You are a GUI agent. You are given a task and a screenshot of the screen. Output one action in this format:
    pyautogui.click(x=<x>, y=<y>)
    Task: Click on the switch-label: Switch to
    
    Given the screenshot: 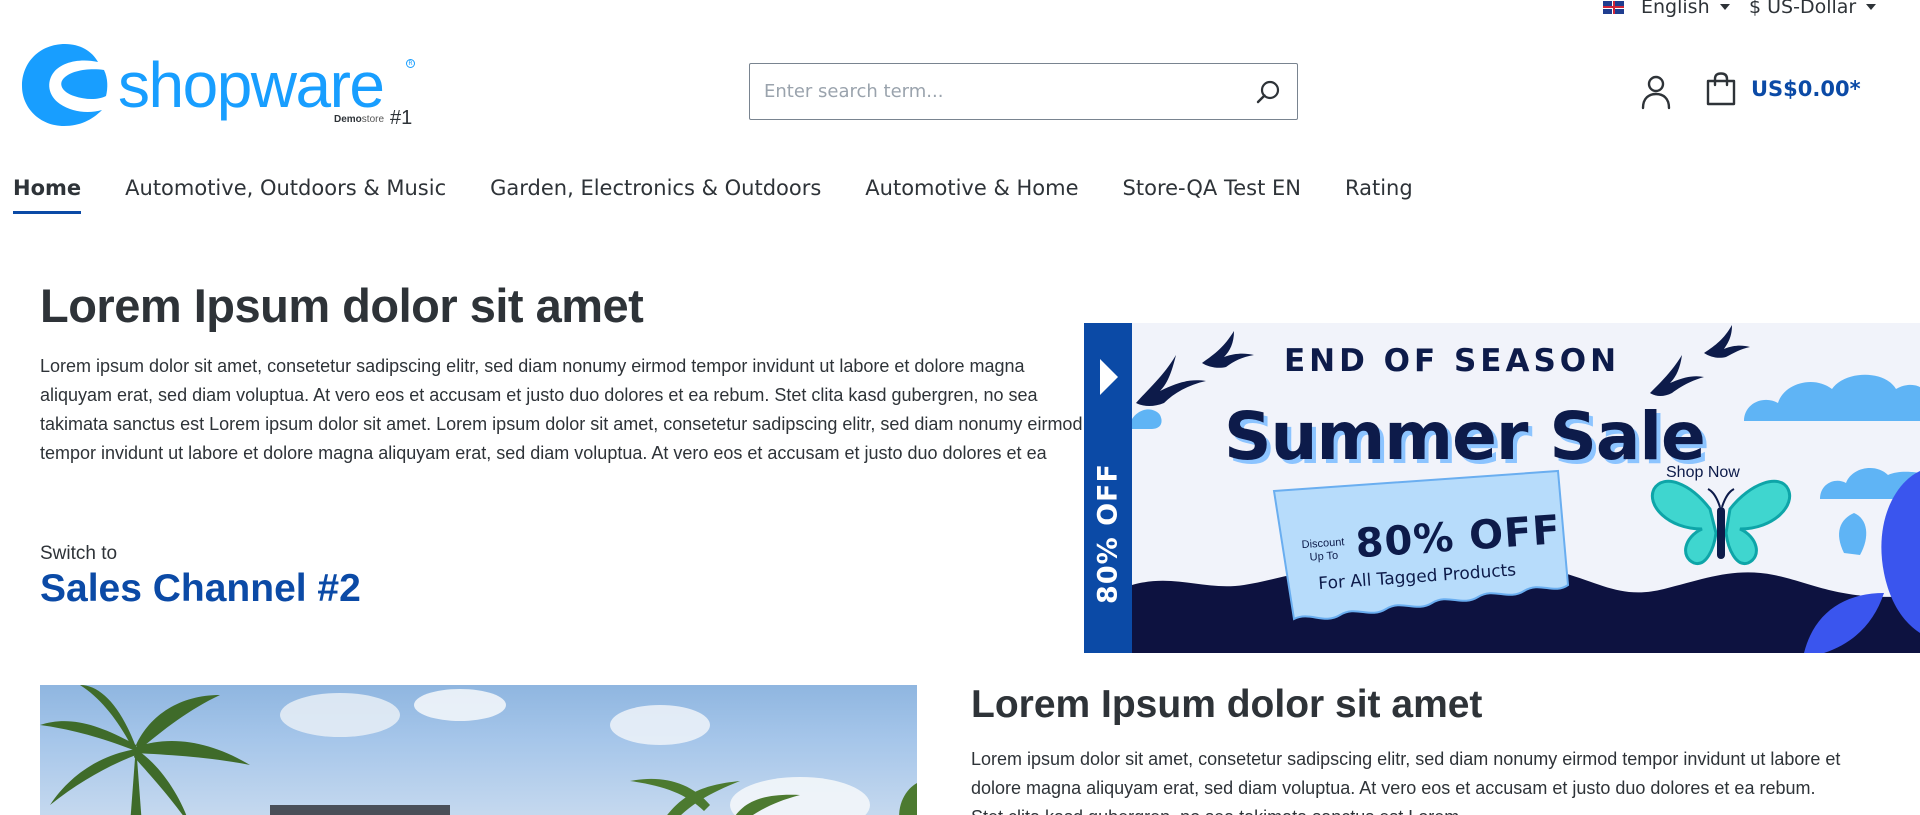 What is the action you would take?
    pyautogui.click(x=79, y=553)
    